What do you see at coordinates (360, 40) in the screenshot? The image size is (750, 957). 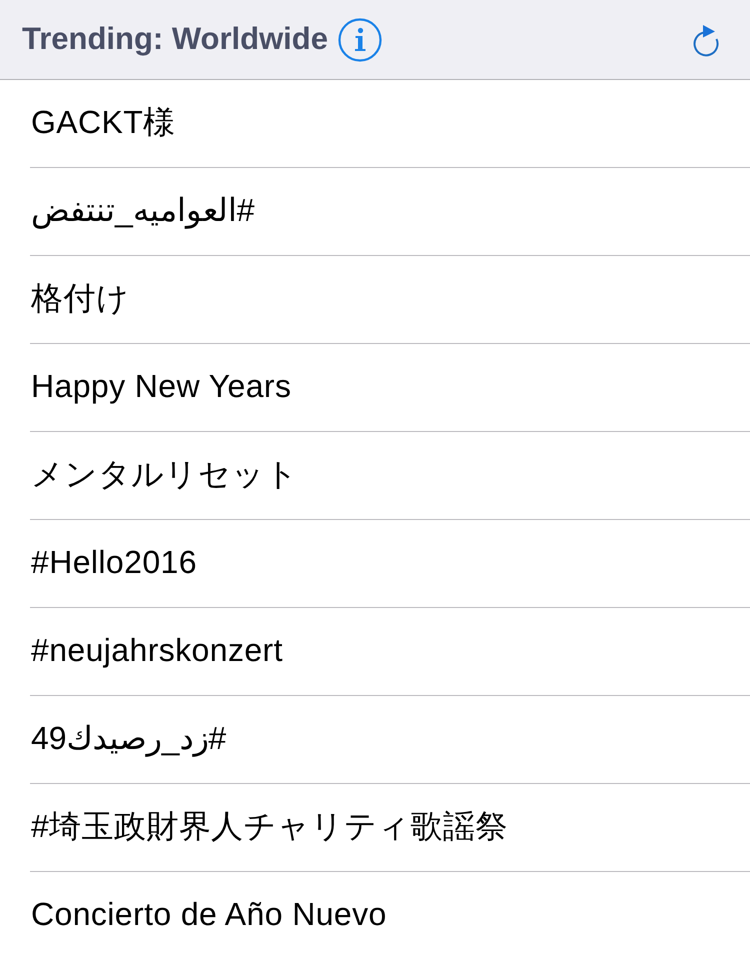 I see `info-icon` at bounding box center [360, 40].